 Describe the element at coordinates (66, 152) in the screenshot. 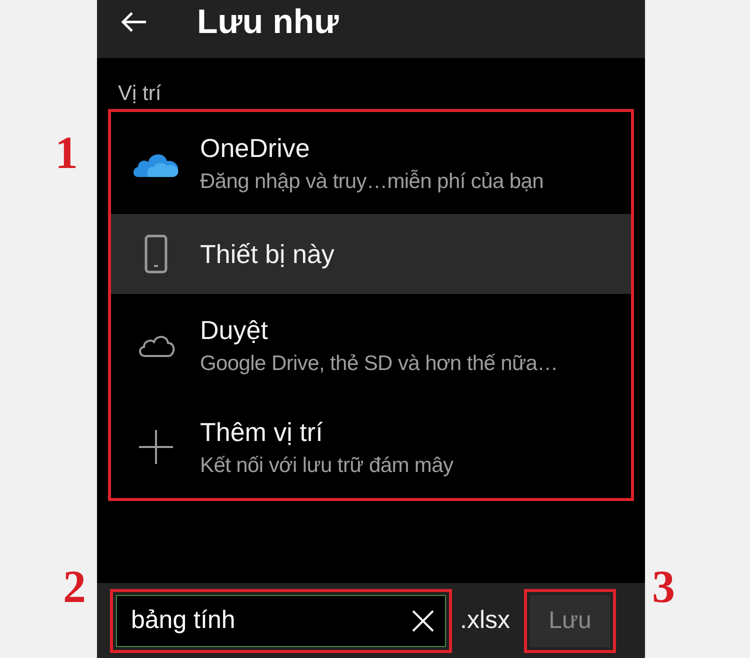

I see `annotation-number: 1` at that location.